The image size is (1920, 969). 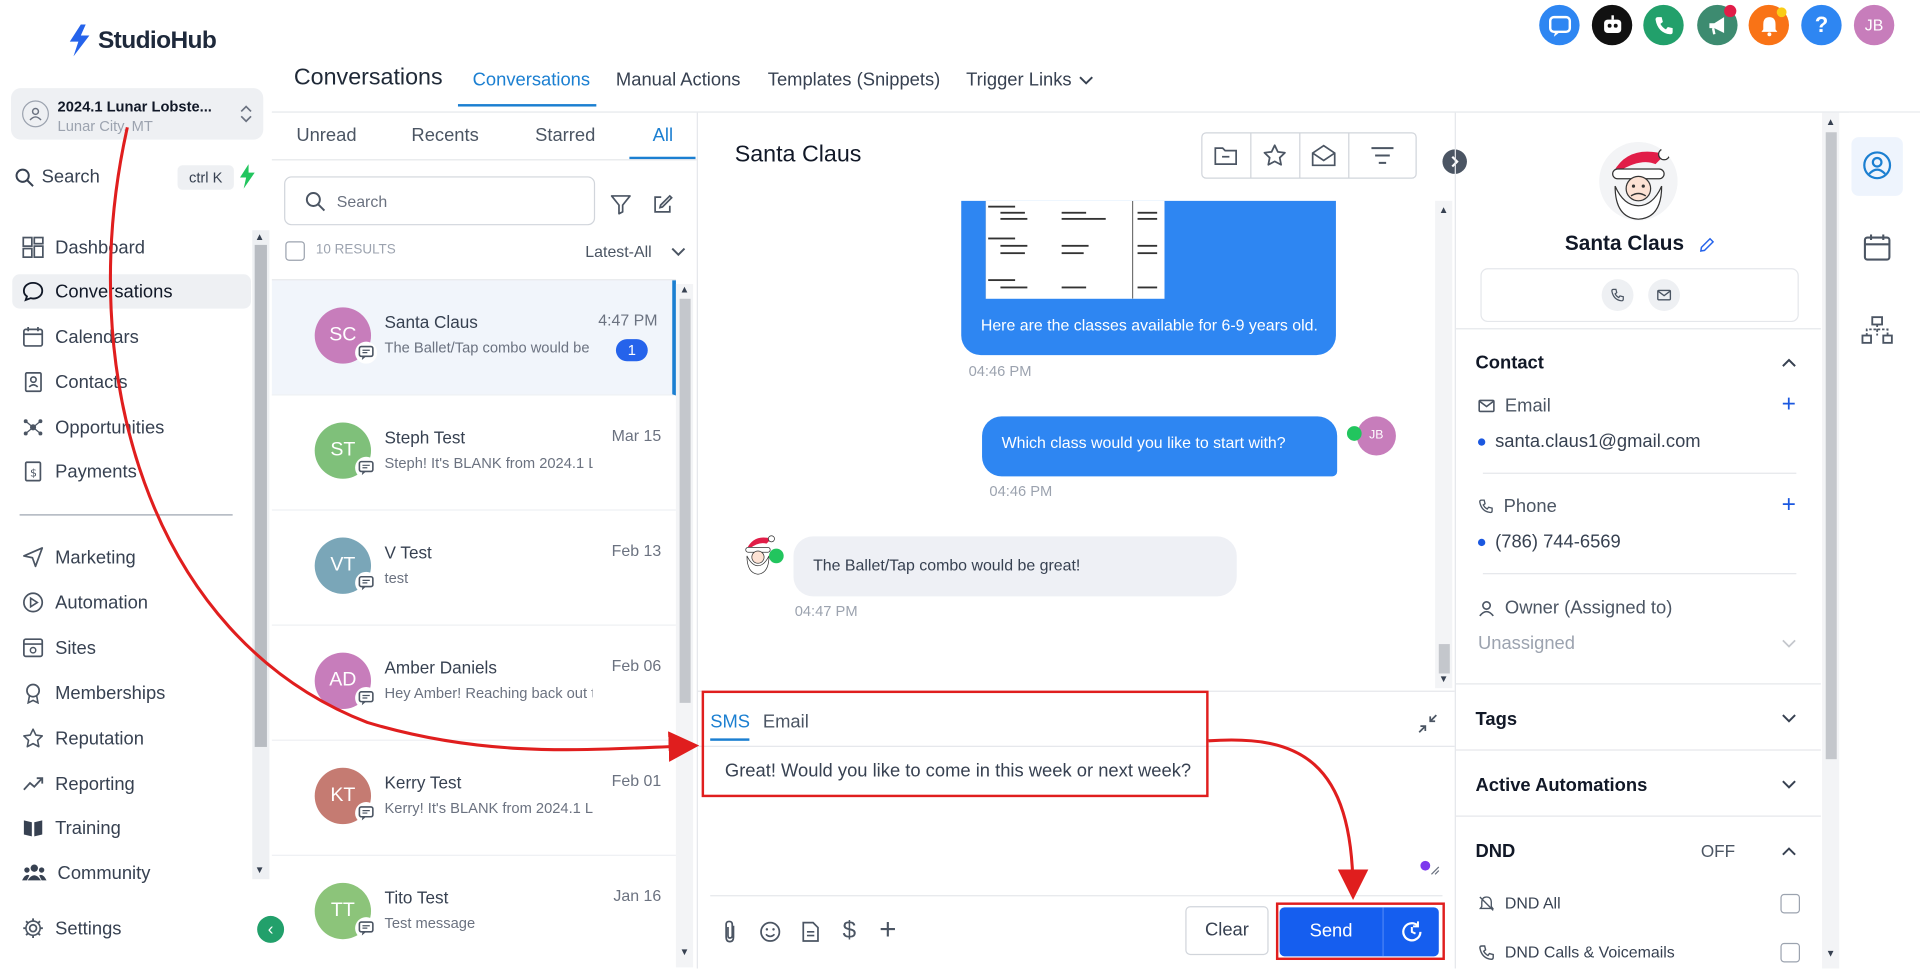 I want to click on arrow-composer-to-send, so click(x=1288, y=819).